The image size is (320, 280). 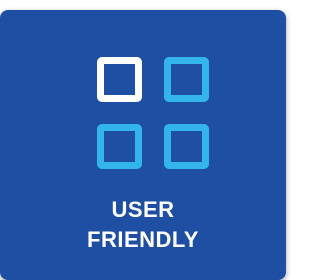 I want to click on grid-layout-icon, so click(x=153, y=113).